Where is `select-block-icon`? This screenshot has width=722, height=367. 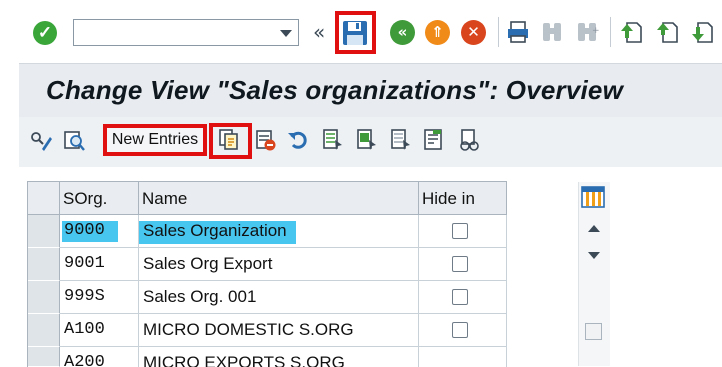
select-block-icon is located at coordinates (367, 140).